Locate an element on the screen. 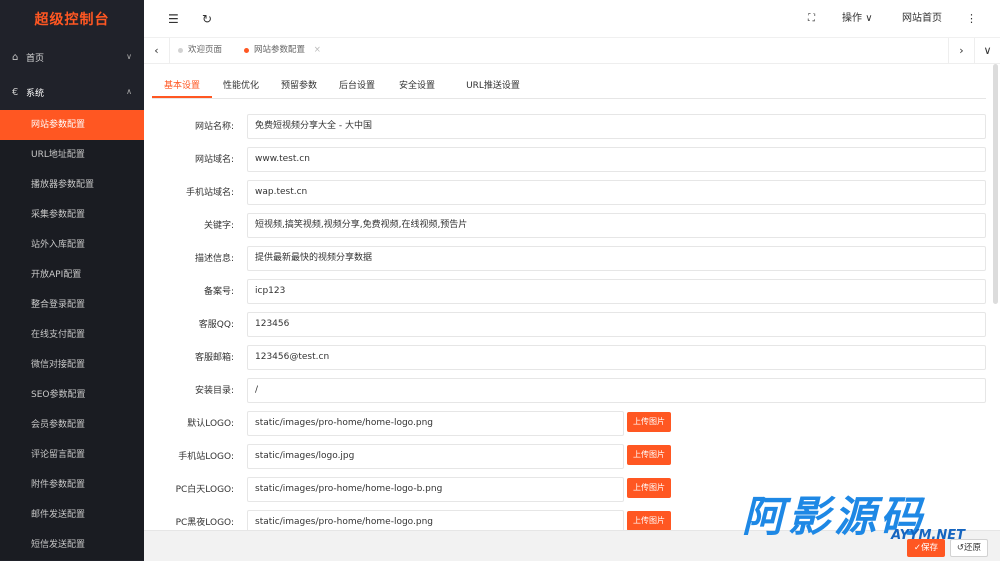 The width and height of the screenshot is (1000, 561). system-icon: € is located at coordinates (15, 92).